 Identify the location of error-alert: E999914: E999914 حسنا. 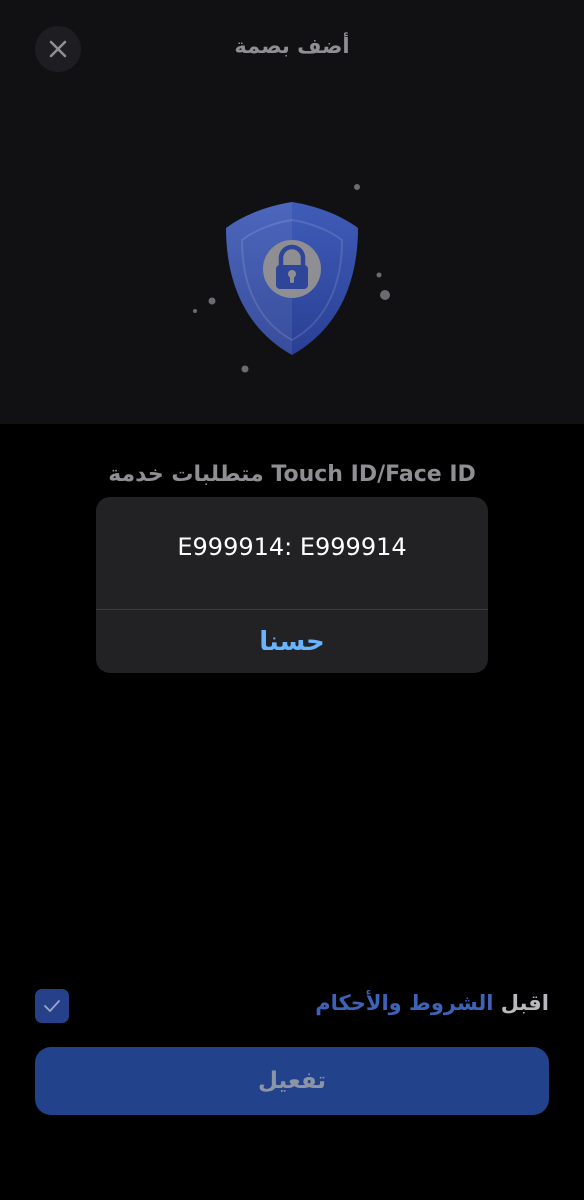
(292, 585).